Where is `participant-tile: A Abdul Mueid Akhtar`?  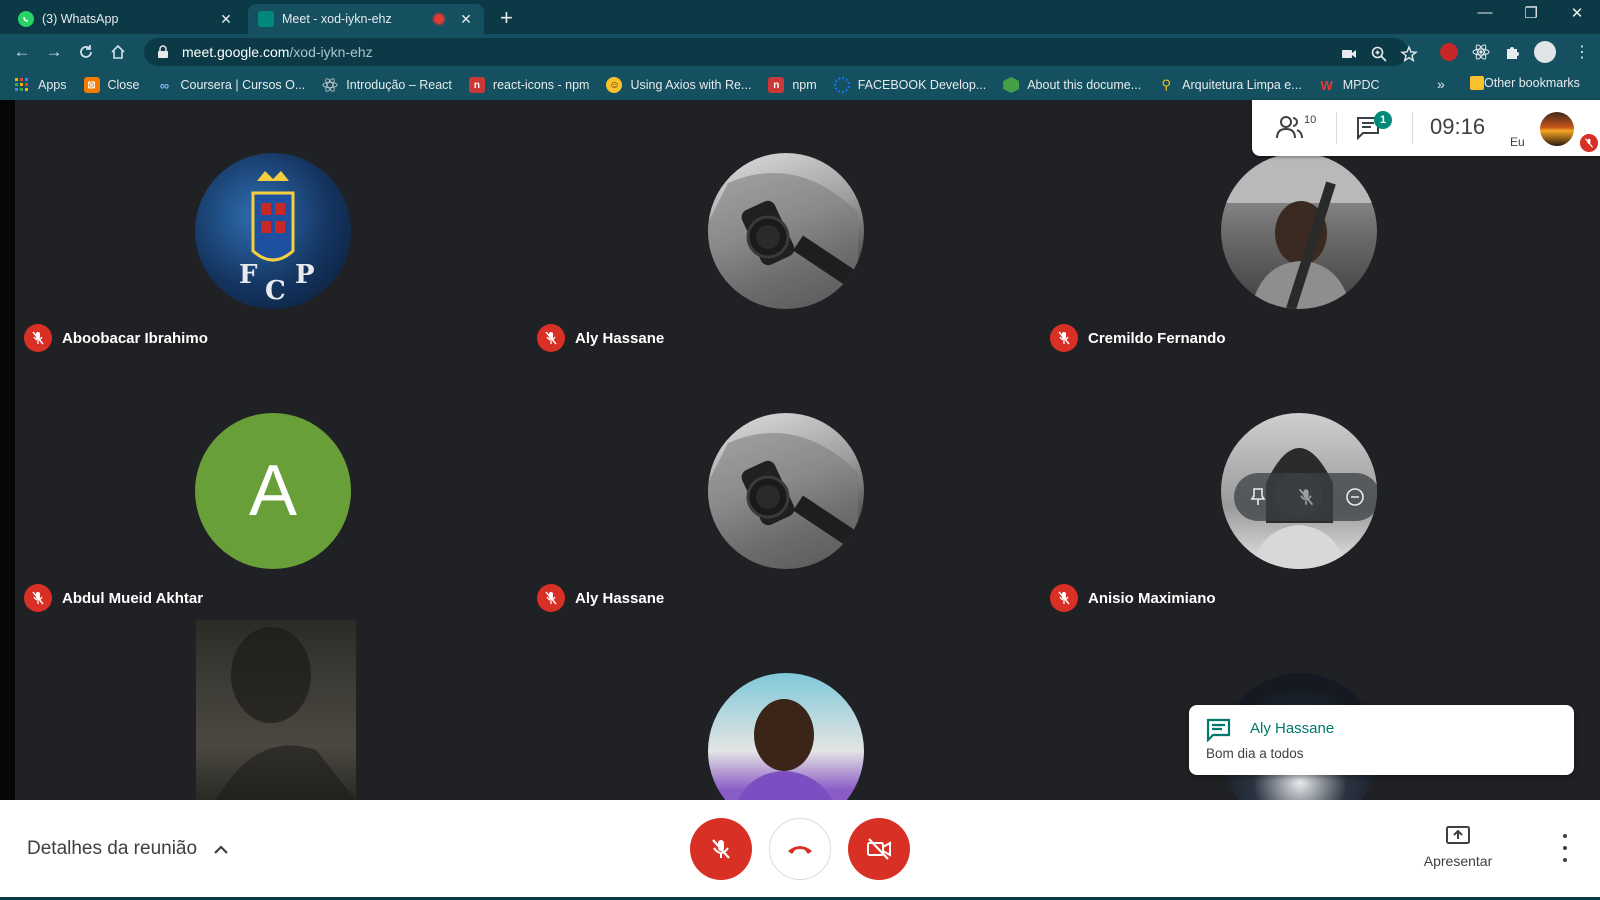 participant-tile: A Abdul Mueid Akhtar is located at coordinates (271, 490).